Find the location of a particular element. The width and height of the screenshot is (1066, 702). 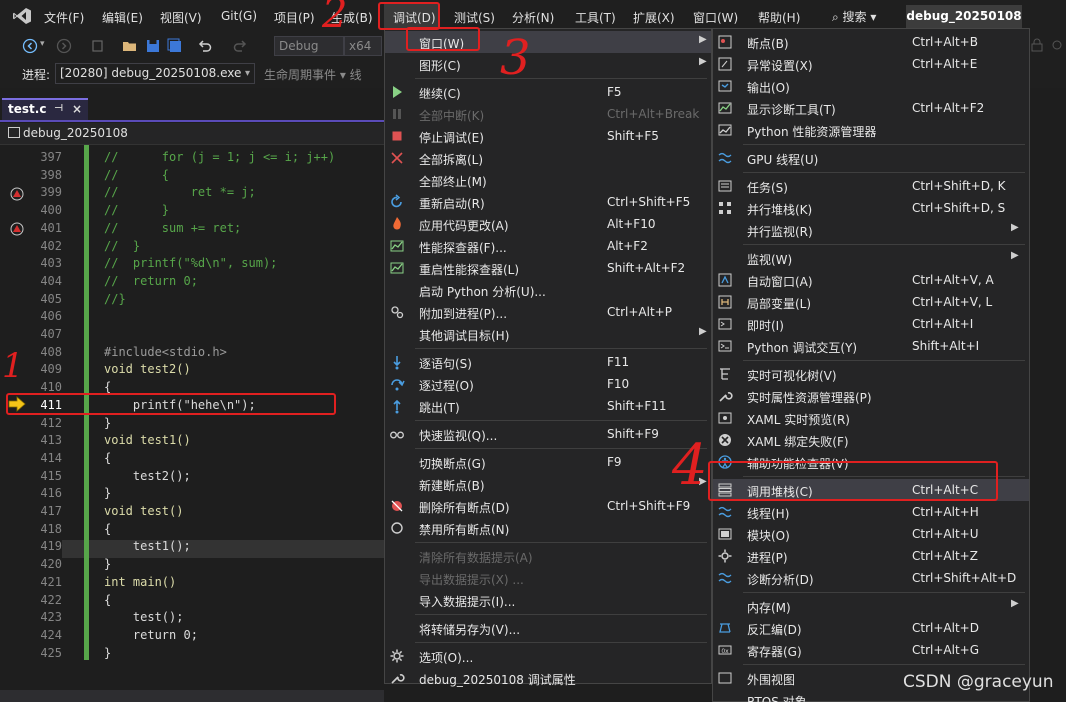

code-line: 425} is located at coordinates (192, 654).